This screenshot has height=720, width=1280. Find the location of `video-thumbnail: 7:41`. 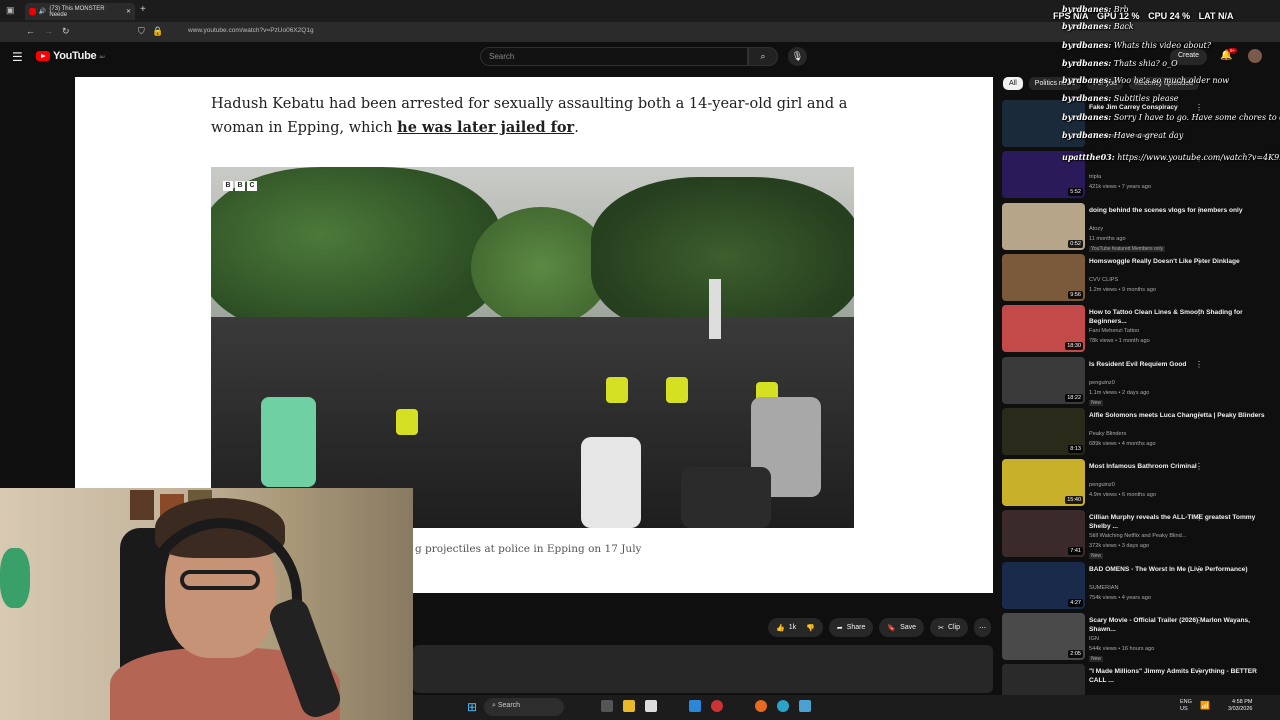

video-thumbnail: 7:41 is located at coordinates (1043, 534).